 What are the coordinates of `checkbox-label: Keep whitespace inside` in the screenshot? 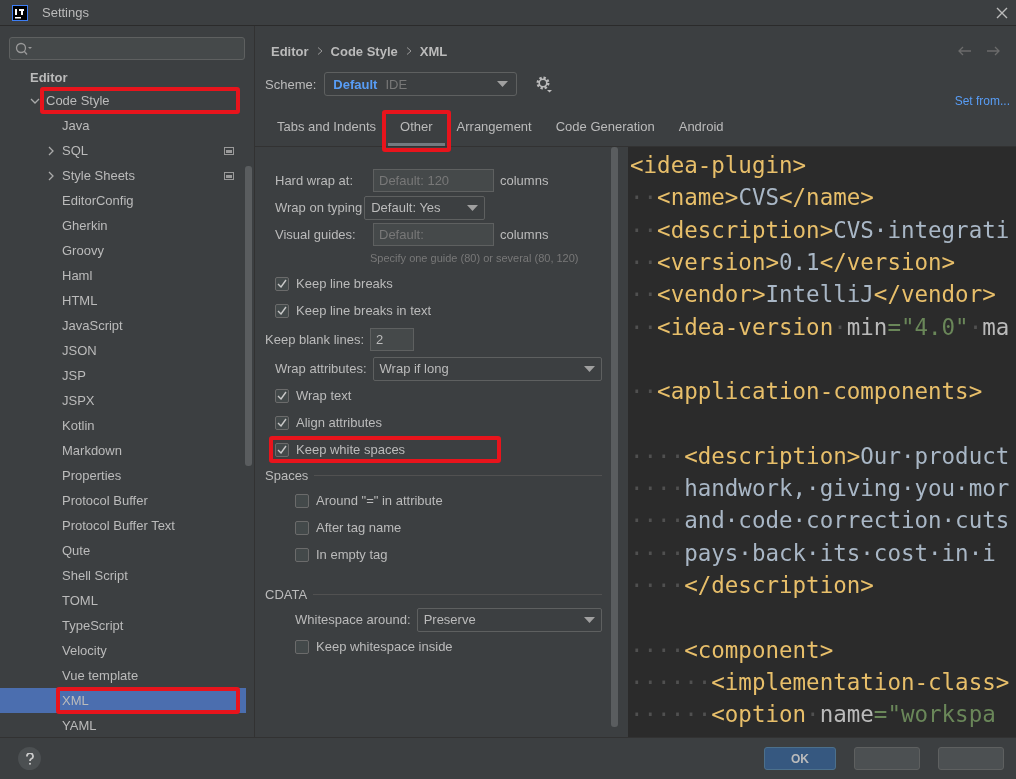 It's located at (384, 646).